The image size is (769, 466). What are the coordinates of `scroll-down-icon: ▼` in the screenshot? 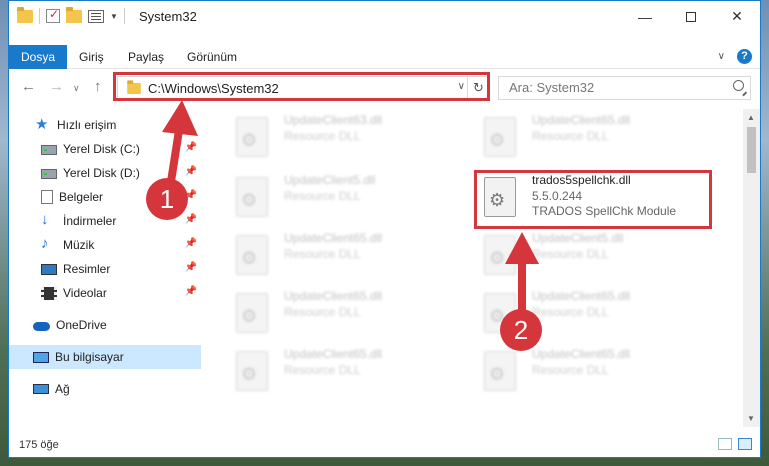 It's located at (751, 418).